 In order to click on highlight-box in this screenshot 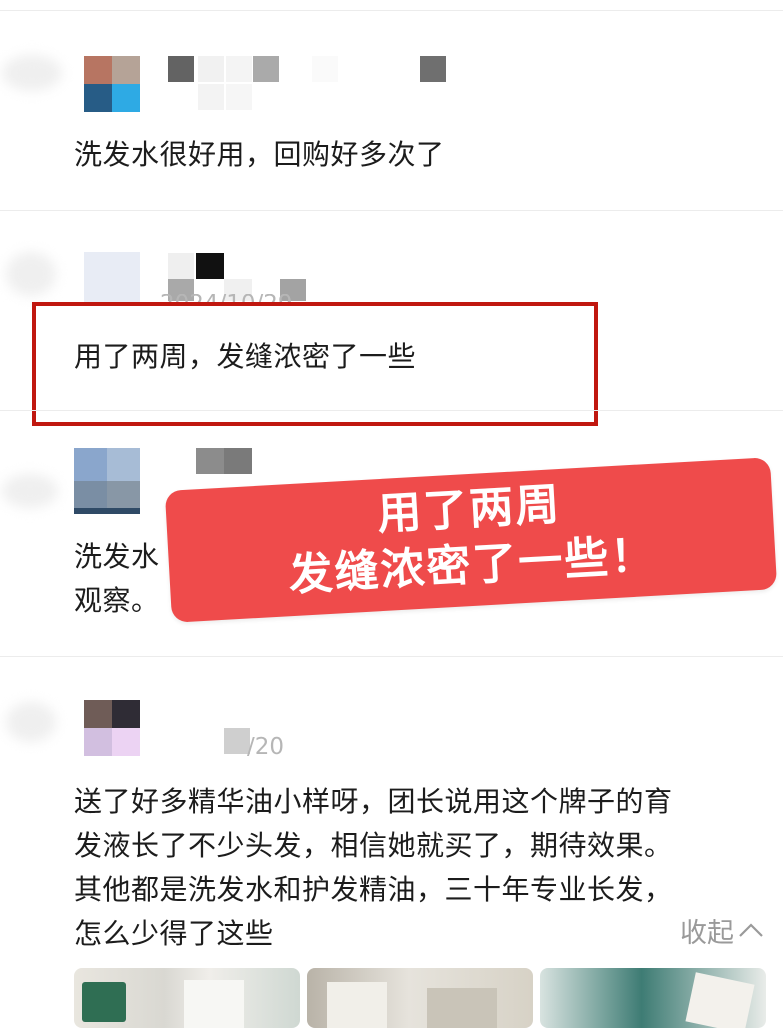, I will do `click(315, 364)`.